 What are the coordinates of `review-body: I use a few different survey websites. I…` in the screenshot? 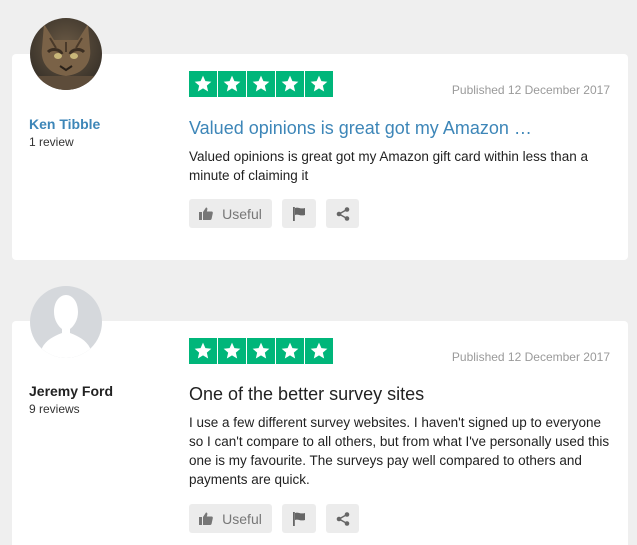 It's located at (399, 451).